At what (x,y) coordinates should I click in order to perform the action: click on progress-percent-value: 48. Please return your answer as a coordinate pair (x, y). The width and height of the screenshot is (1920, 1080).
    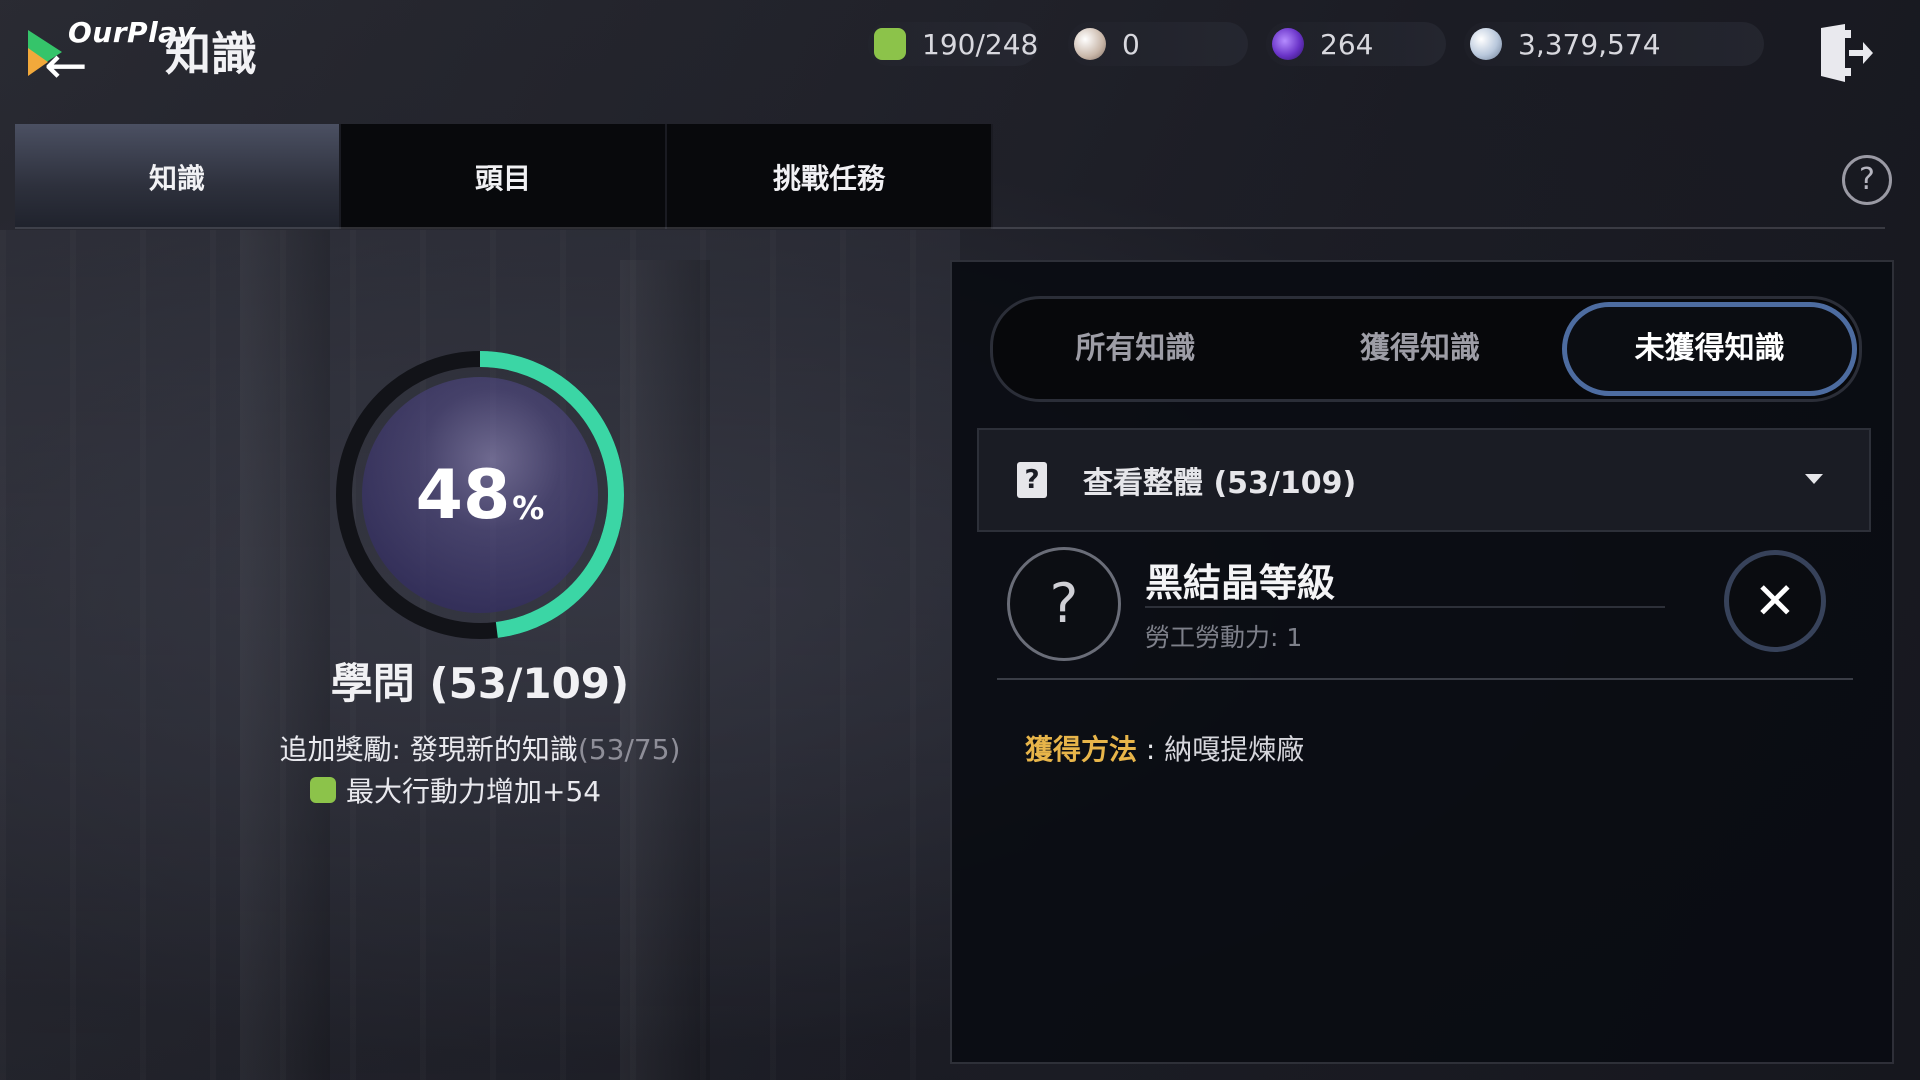
    Looking at the image, I should click on (463, 495).